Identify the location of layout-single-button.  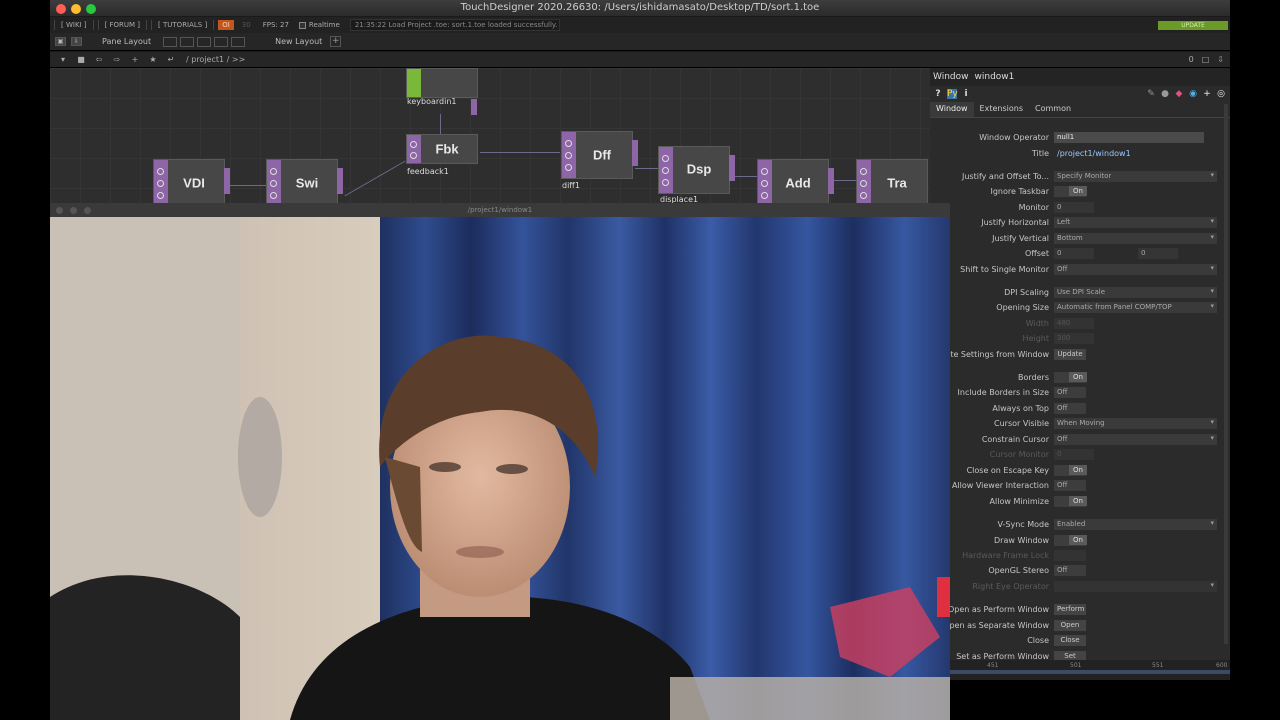
(170, 41).